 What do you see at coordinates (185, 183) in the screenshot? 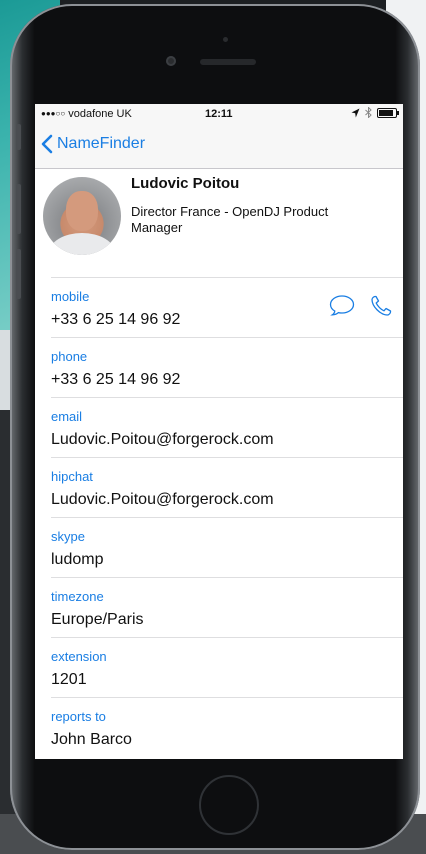
I see `contact-name: Ludovic Poitou` at bounding box center [185, 183].